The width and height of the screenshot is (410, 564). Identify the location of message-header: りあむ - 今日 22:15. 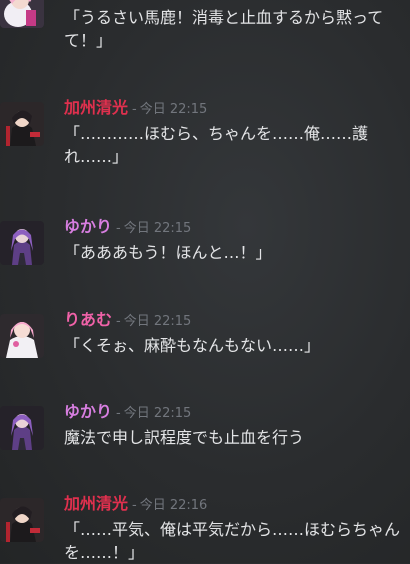
(127, 321).